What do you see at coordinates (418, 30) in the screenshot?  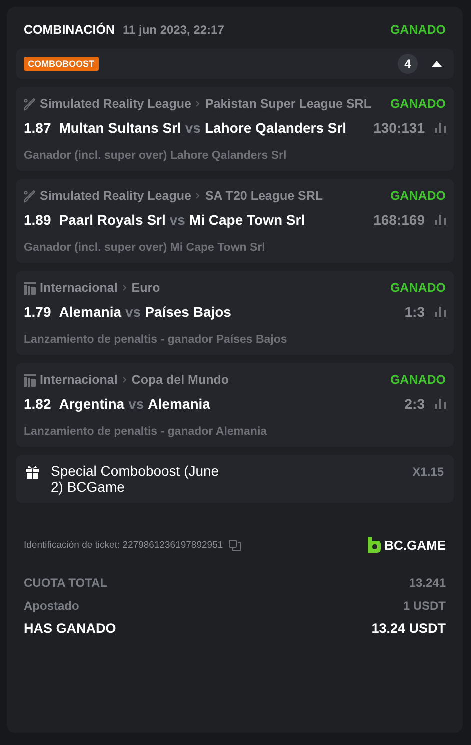 I see `bet-status: GANADO` at bounding box center [418, 30].